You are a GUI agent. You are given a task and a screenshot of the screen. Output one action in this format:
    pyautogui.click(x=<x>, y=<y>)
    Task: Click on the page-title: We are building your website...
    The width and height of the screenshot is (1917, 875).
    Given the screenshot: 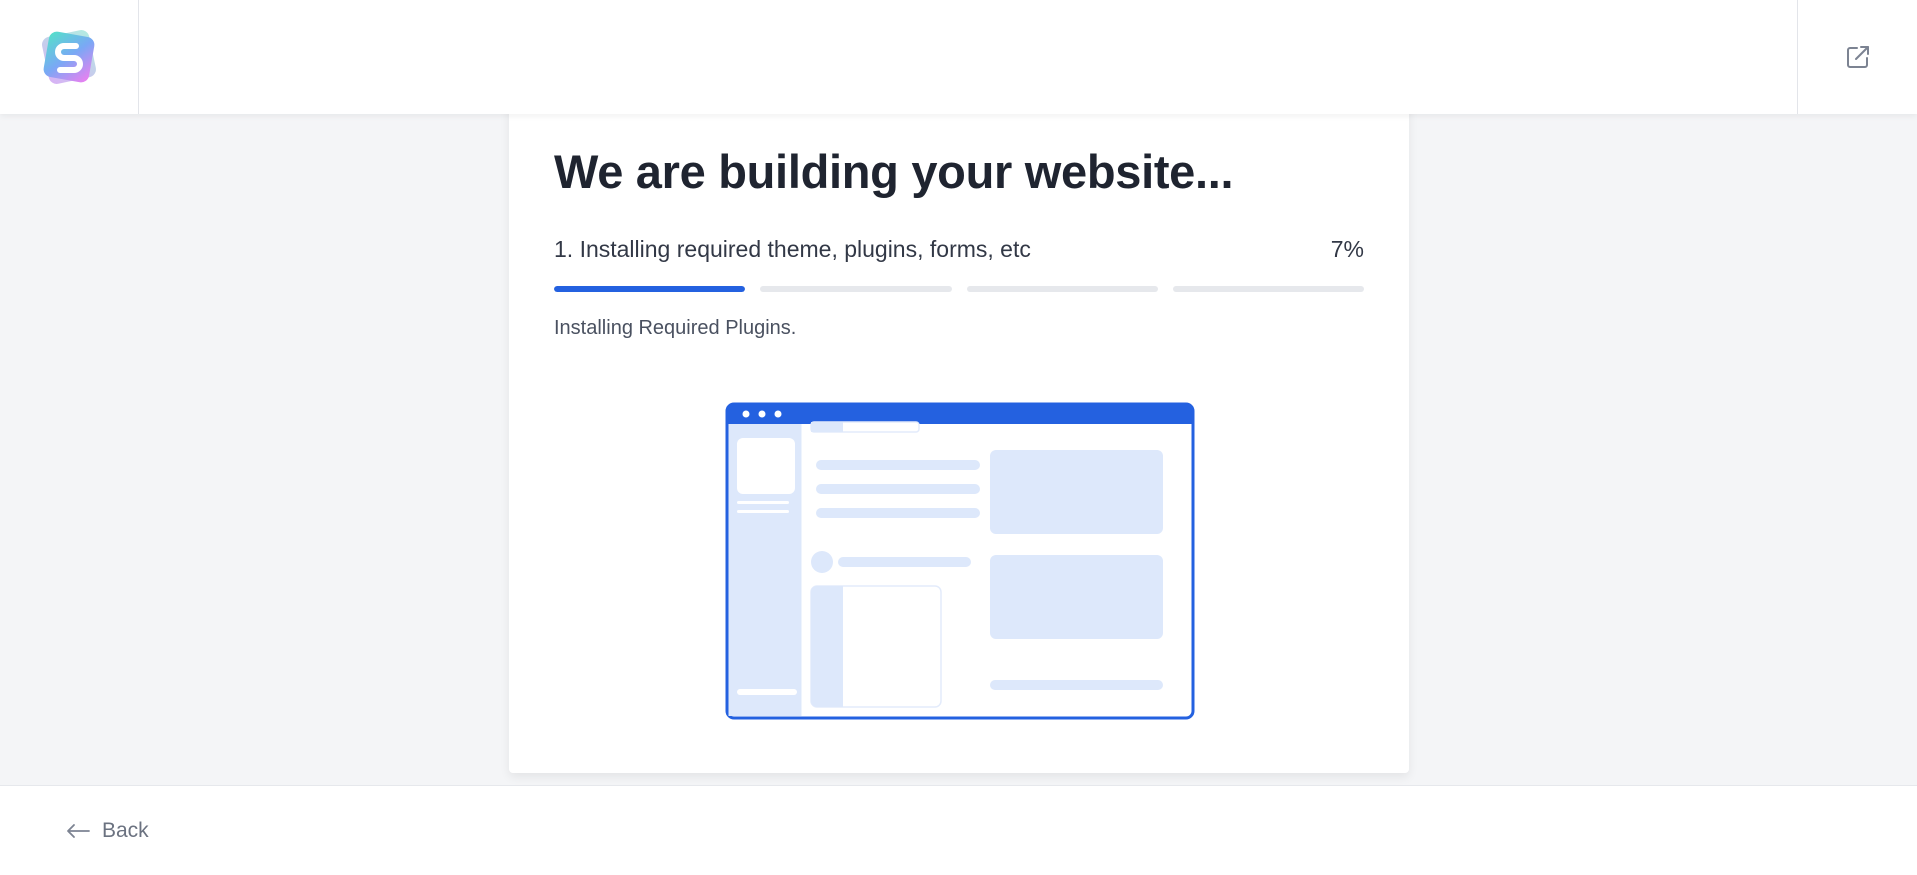 What is the action you would take?
    pyautogui.click(x=894, y=171)
    